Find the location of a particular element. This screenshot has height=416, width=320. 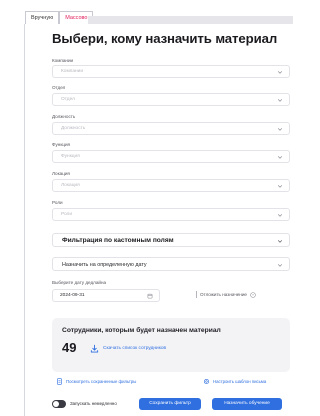

defer-divider is located at coordinates (196, 294).